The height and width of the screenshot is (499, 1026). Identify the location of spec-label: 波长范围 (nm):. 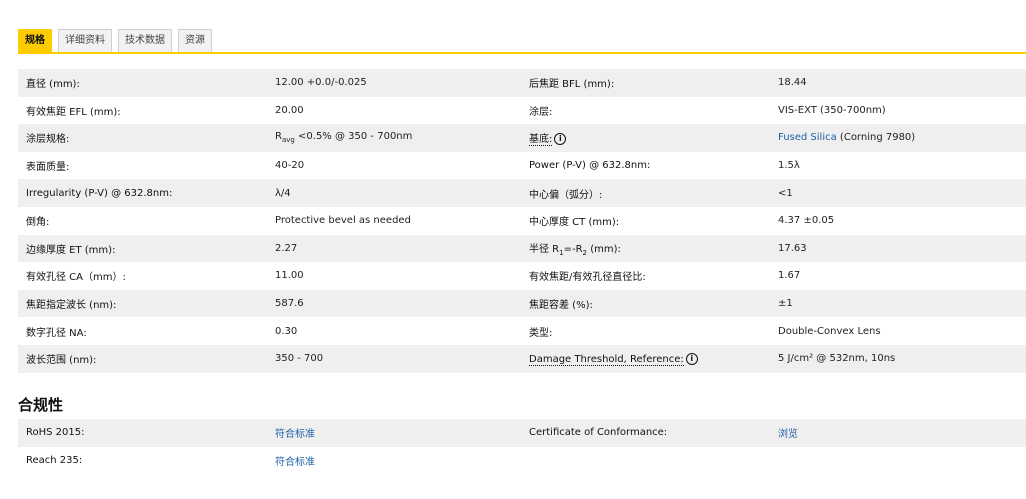
(142, 358).